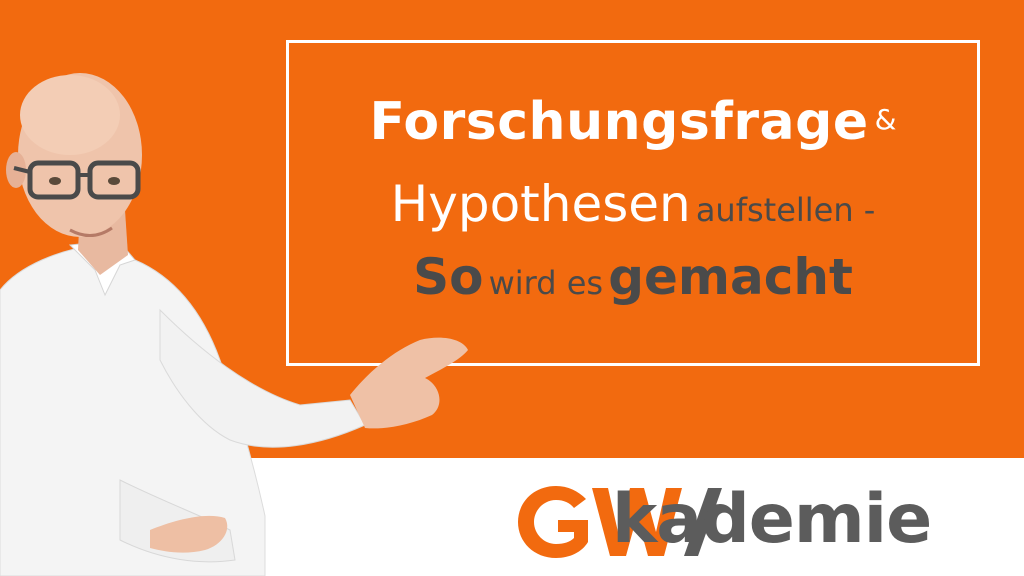 Image resolution: width=1024 pixels, height=576 pixels. Describe the element at coordinates (785, 210) in the screenshot. I see `title-aufstellen: aufstellen -` at that location.